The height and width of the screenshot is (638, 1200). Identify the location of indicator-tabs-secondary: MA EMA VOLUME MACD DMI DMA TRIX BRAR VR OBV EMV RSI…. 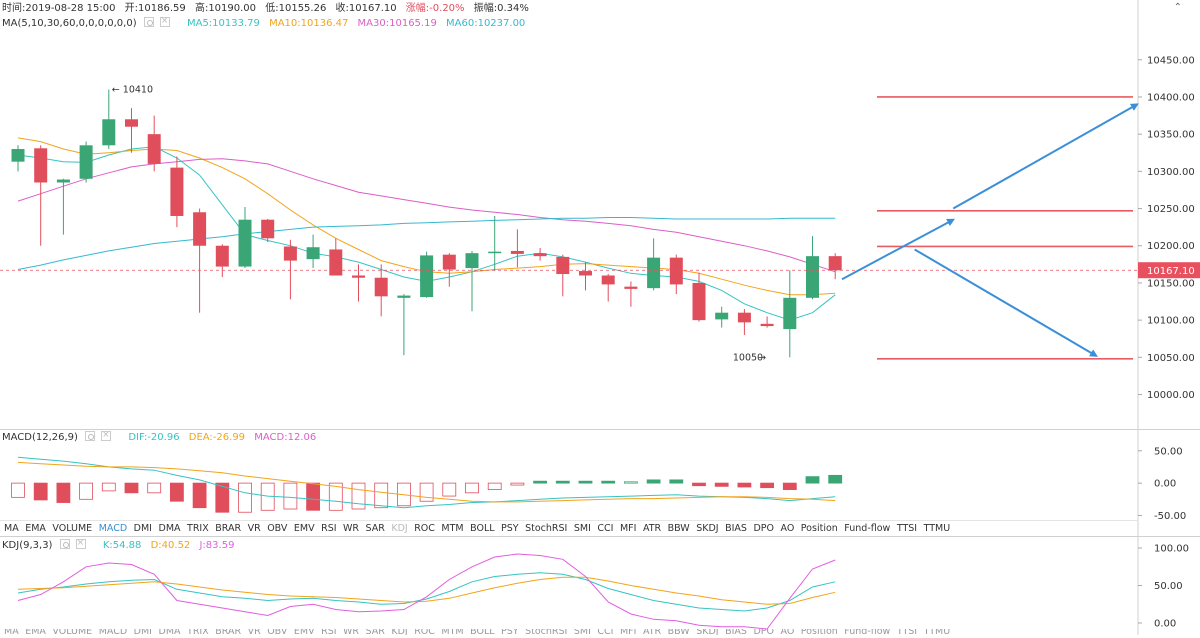
(480, 632).